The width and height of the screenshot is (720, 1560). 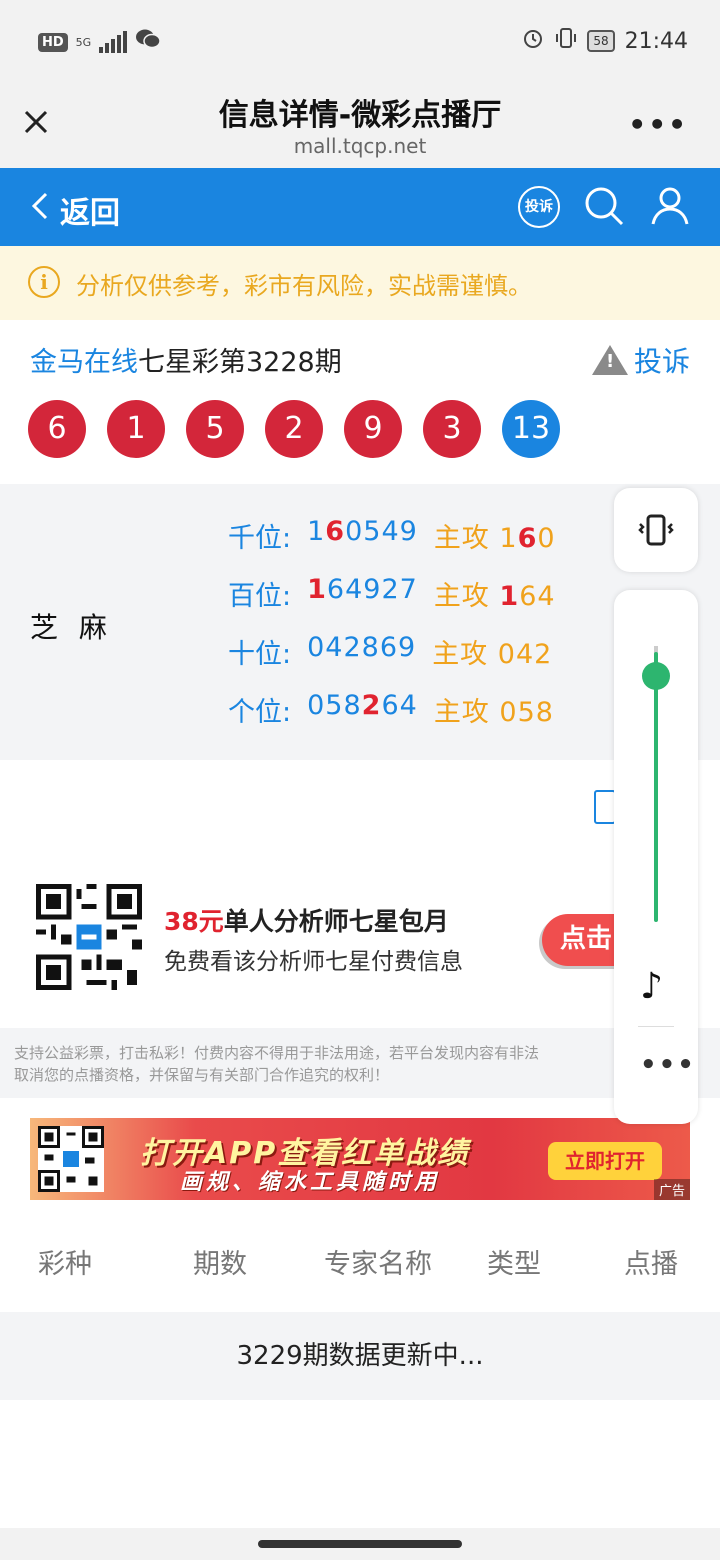 What do you see at coordinates (661, 361) in the screenshot?
I see `report-label: 投诉` at bounding box center [661, 361].